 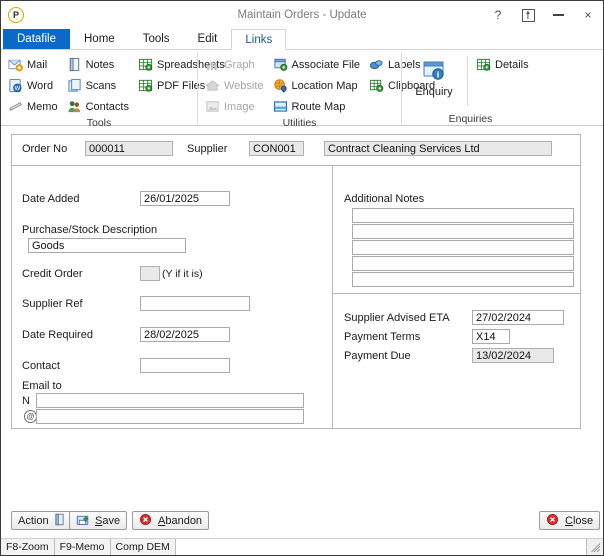 I want to click on credit-order-input, so click(x=150, y=273).